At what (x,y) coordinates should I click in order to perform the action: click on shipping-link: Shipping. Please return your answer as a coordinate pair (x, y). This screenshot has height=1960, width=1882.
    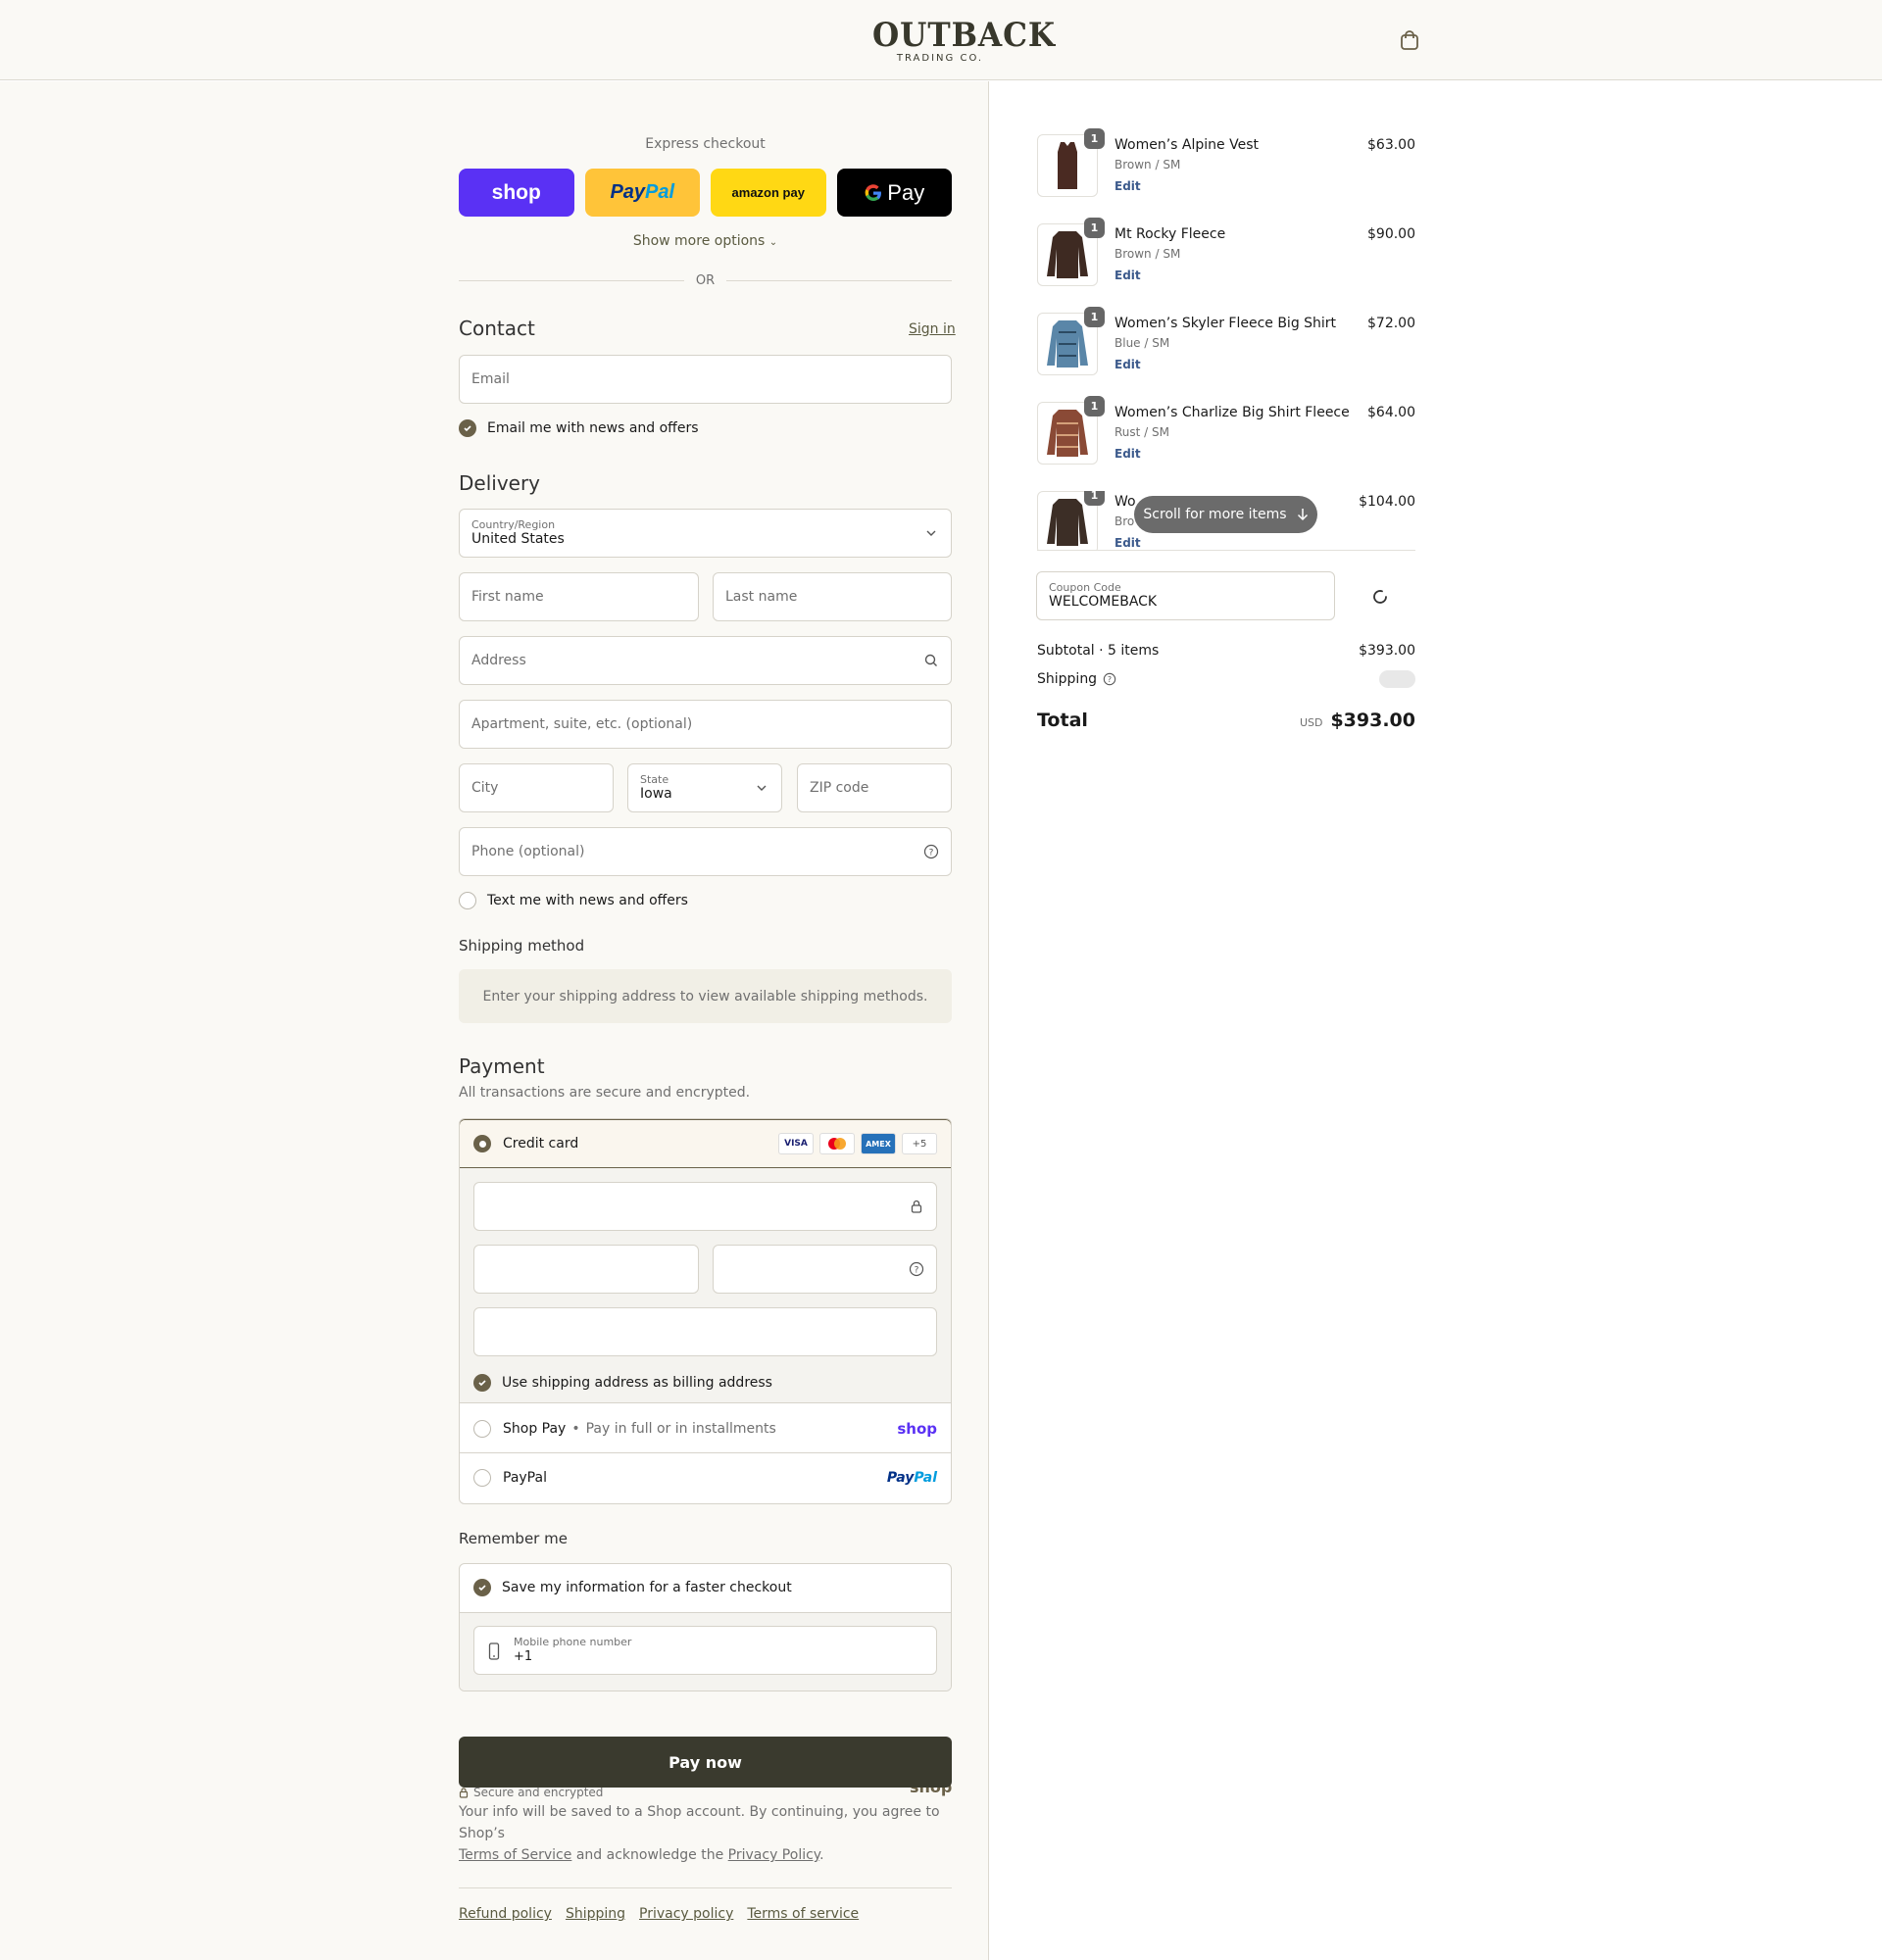
    Looking at the image, I should click on (595, 1914).